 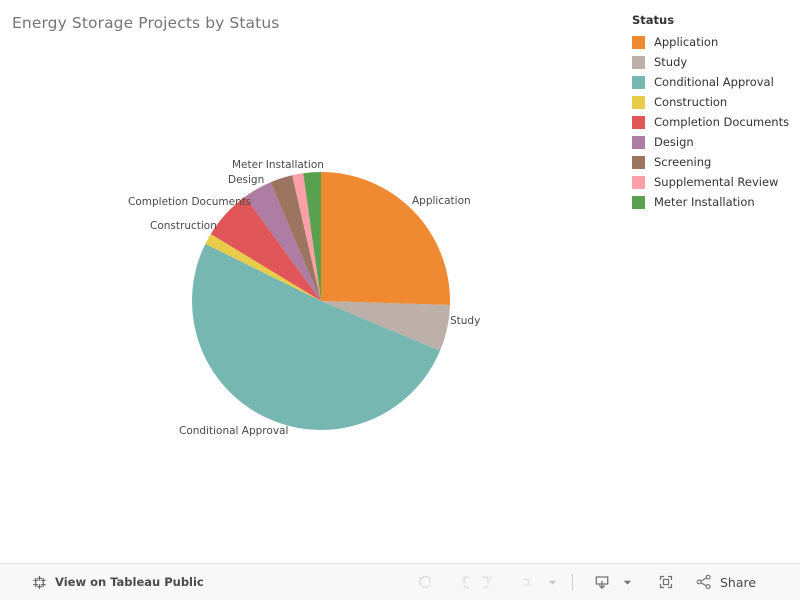 I want to click on legend-item-label: Screening, so click(x=683, y=162).